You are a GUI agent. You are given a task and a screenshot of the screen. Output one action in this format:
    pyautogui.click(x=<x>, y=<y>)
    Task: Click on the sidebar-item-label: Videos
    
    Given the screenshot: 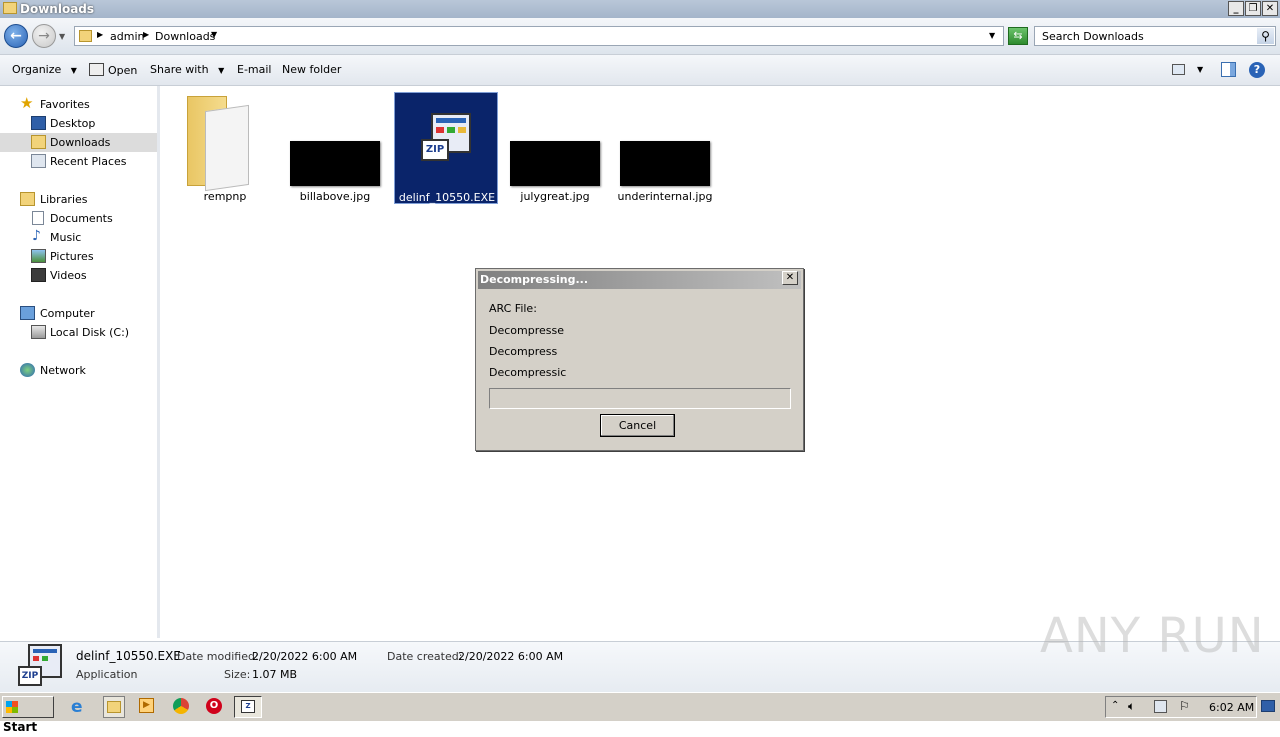 What is the action you would take?
    pyautogui.click(x=68, y=275)
    